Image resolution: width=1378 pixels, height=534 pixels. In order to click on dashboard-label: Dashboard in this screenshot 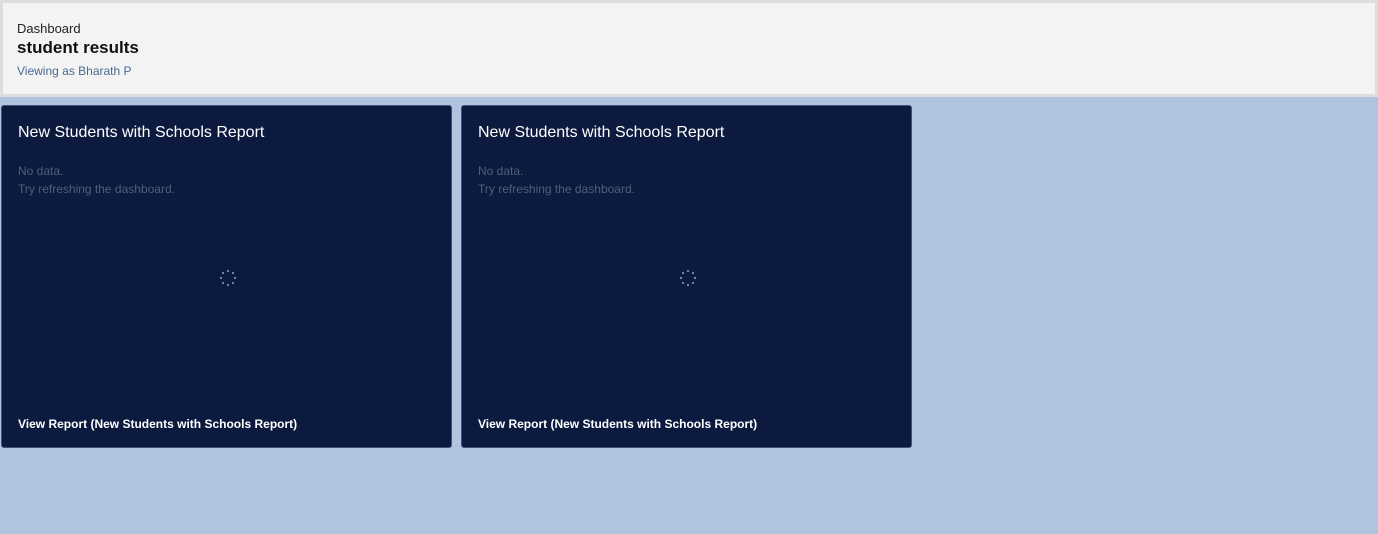, I will do `click(49, 28)`.